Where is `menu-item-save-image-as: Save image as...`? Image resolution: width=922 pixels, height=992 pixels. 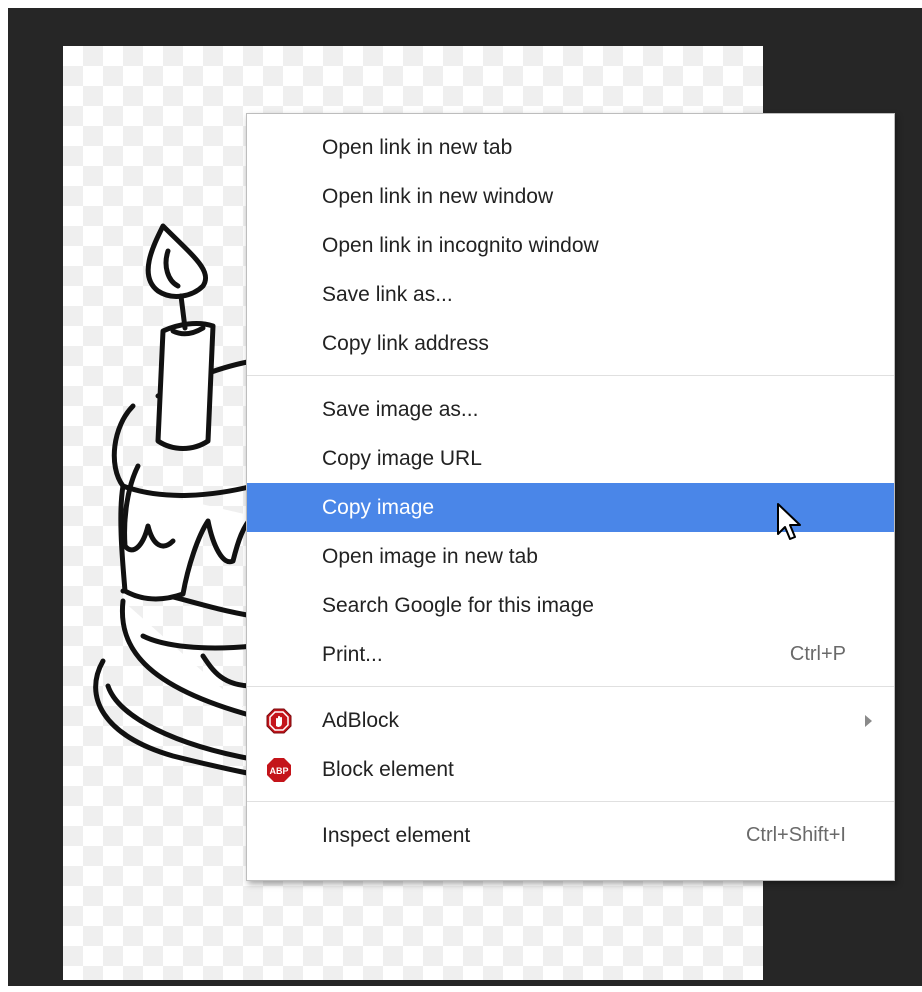
menu-item-save-image-as: Save image as... is located at coordinates (570, 409).